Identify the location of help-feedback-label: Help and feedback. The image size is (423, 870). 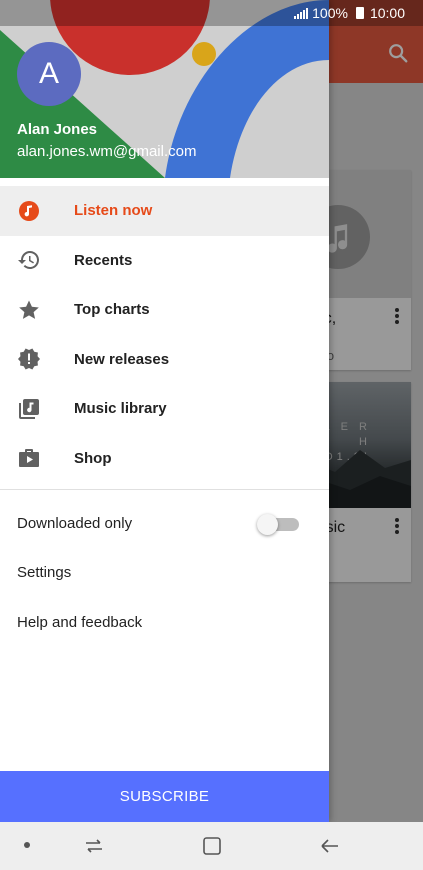
(80, 622).